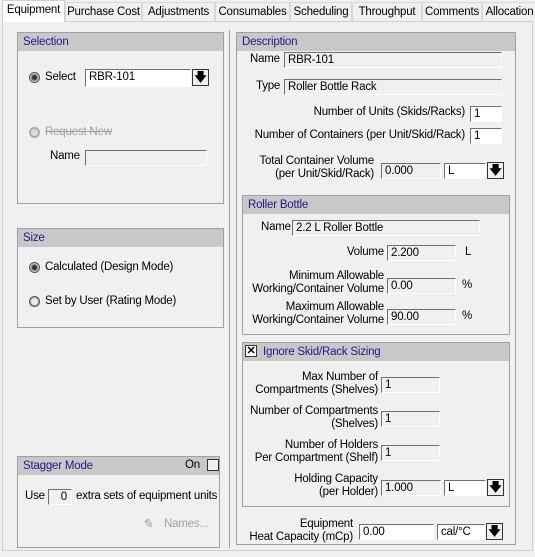  What do you see at coordinates (376, 205) in the screenshot?
I see `roller-bottle-header: Roller Bottle` at bounding box center [376, 205].